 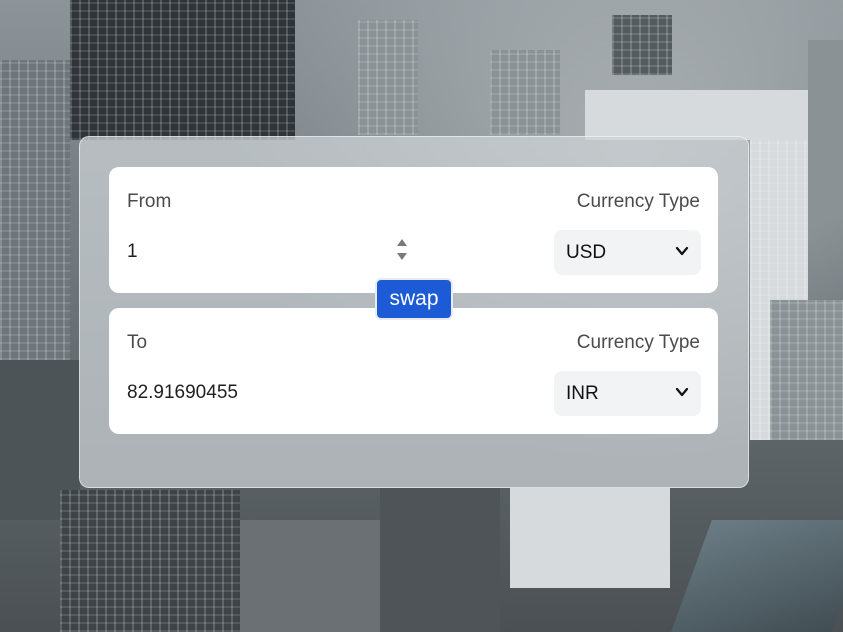 What do you see at coordinates (414, 299) in the screenshot?
I see `swap-button: swap` at bounding box center [414, 299].